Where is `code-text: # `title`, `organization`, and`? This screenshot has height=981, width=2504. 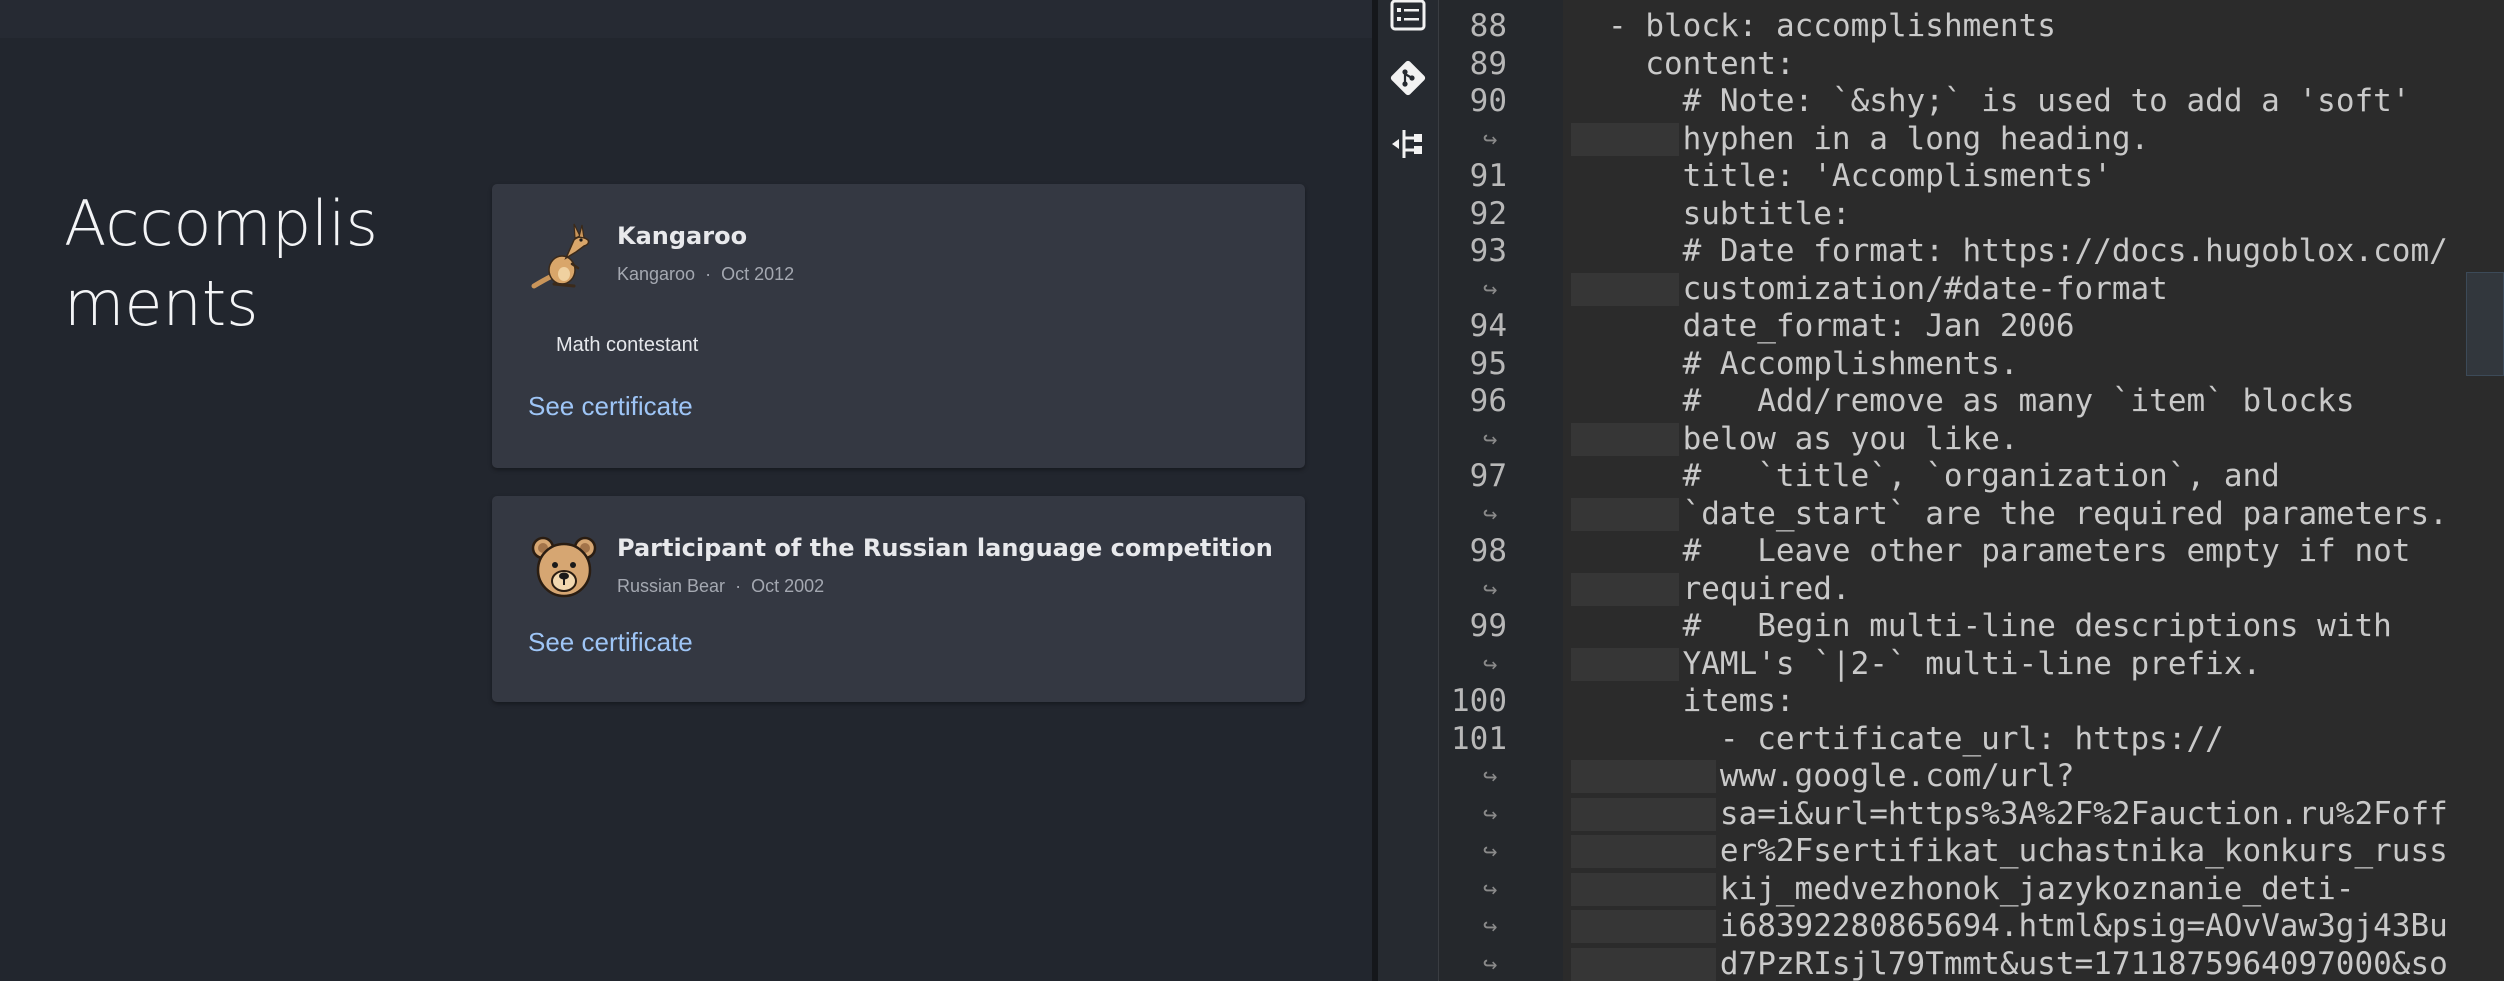
code-text: # `title`, `organization`, and is located at coordinates (1981, 476).